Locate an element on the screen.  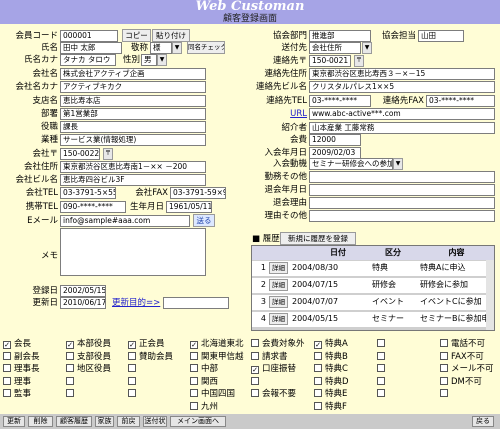
birth-field: 1961/05/11 is located at coordinates (189, 207).